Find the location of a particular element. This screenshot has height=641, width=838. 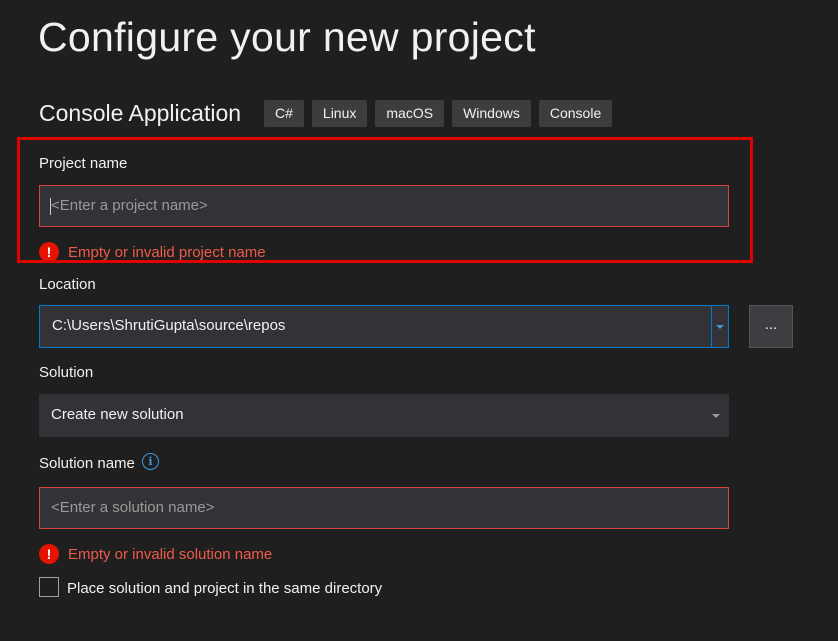

solution-selected: Create new solution is located at coordinates (117, 414).